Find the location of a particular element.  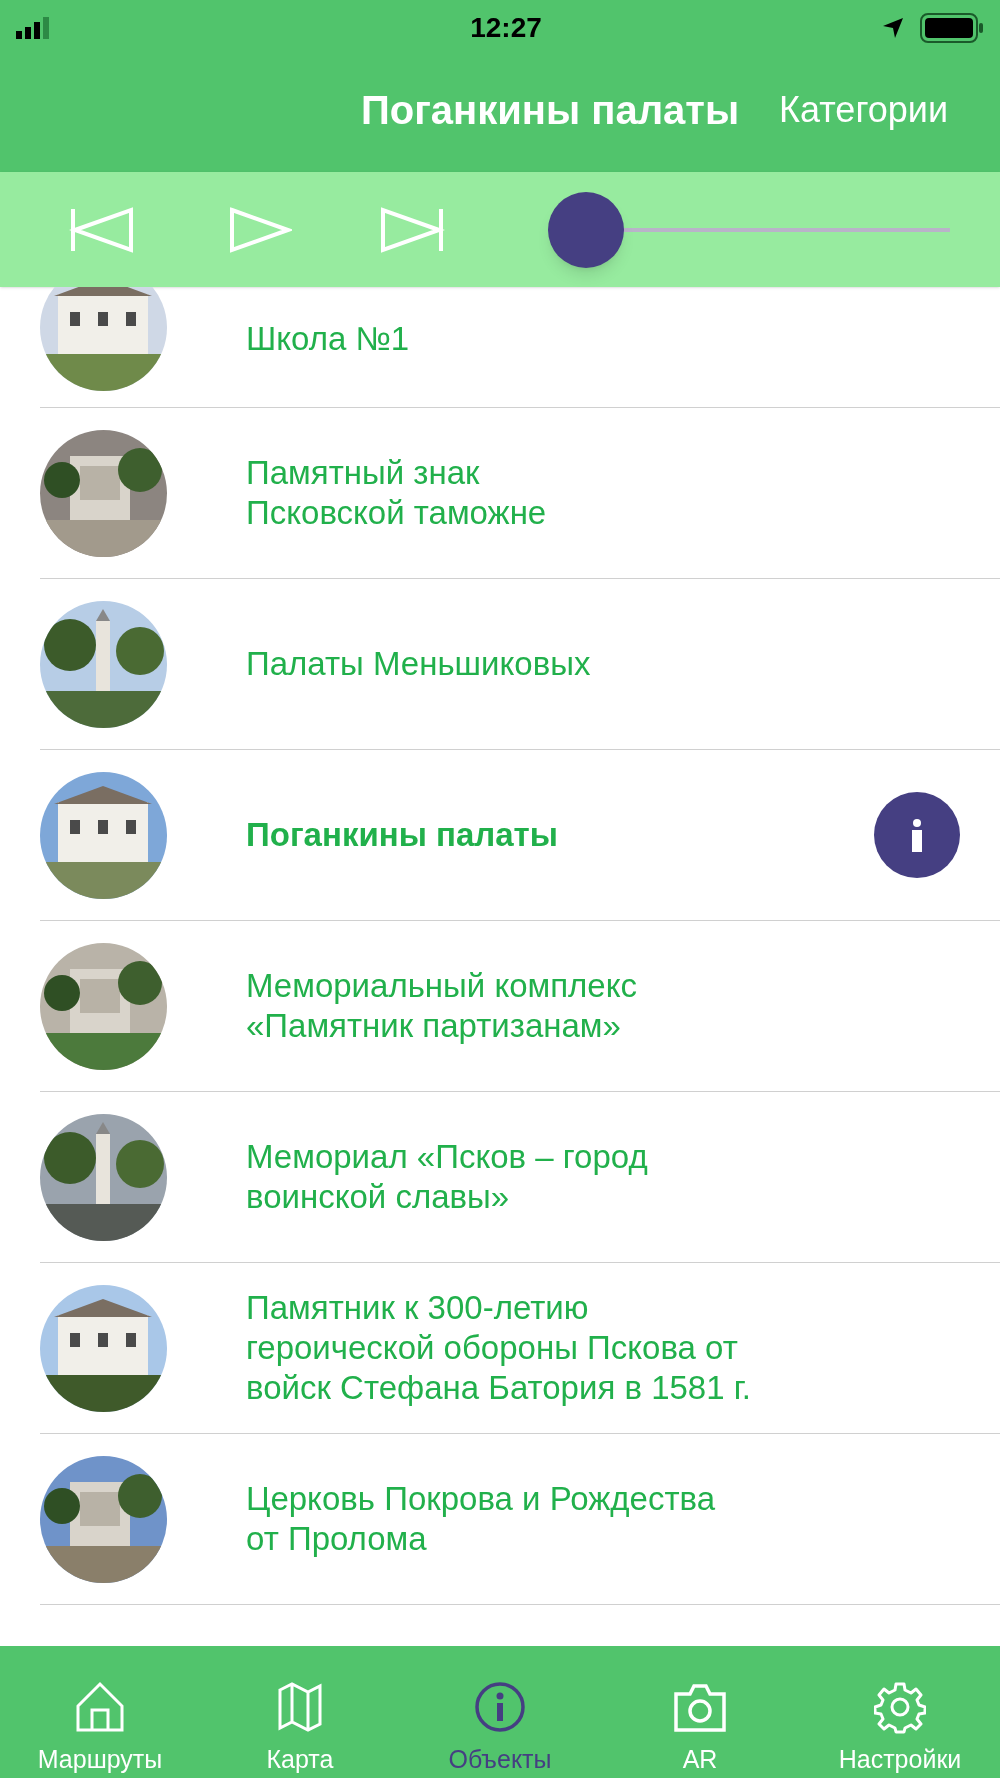

place-title: Памятник к 300-летию героической обороны Пскова от войск Стефана Батория в 1581 г. is located at coordinates (499, 1348).